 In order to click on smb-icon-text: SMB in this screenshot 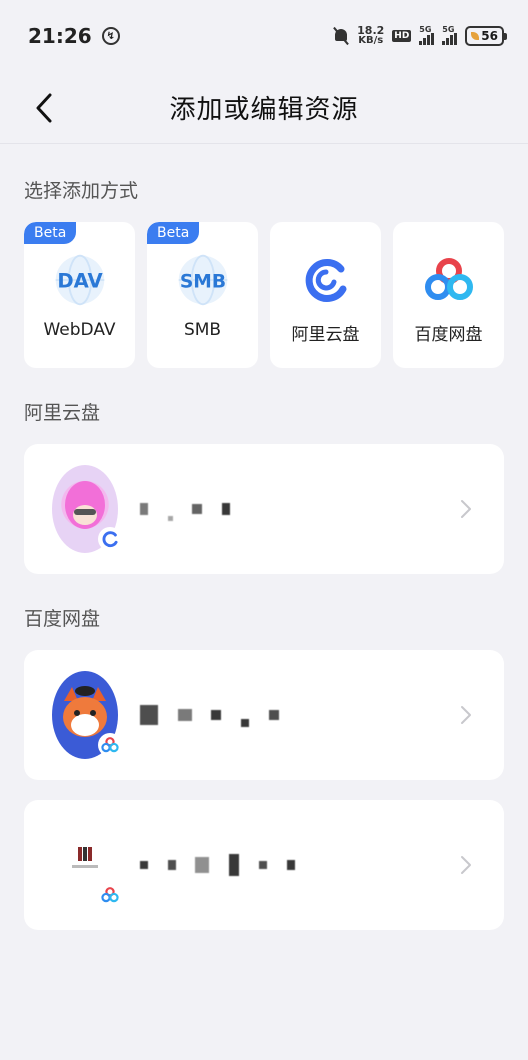, I will do `click(202, 281)`.